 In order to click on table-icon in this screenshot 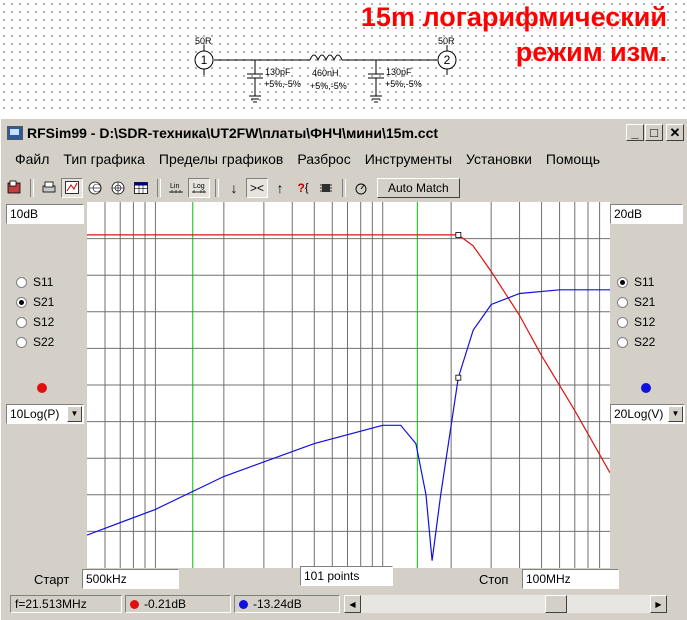, I will do `click(141, 188)`.